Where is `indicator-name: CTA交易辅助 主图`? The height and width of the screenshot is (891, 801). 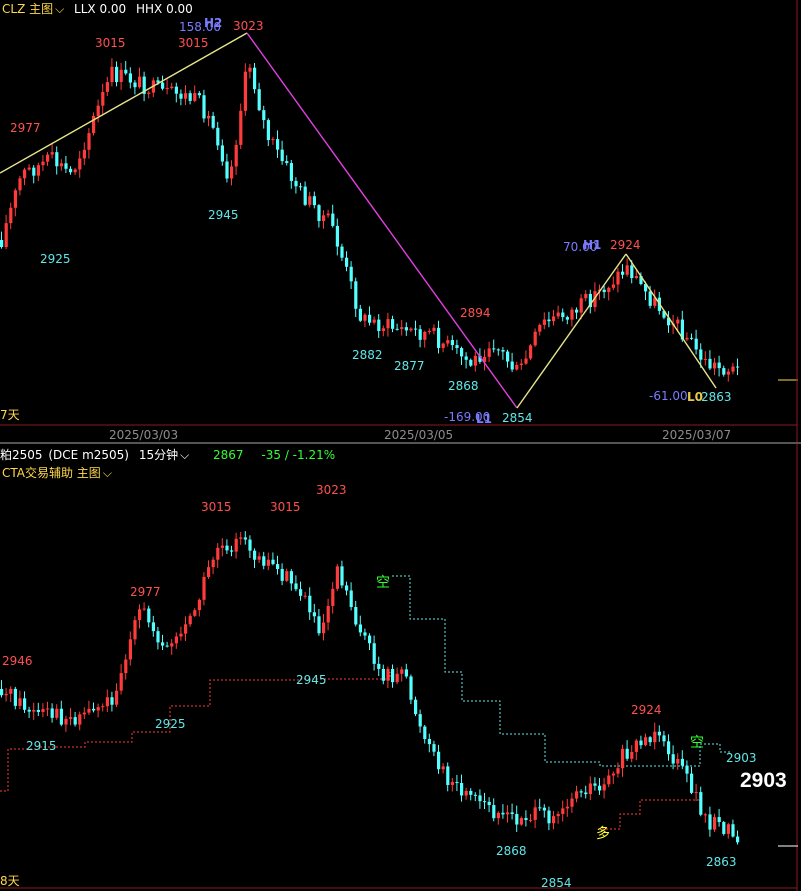 indicator-name: CTA交易辅助 主图 is located at coordinates (51, 473).